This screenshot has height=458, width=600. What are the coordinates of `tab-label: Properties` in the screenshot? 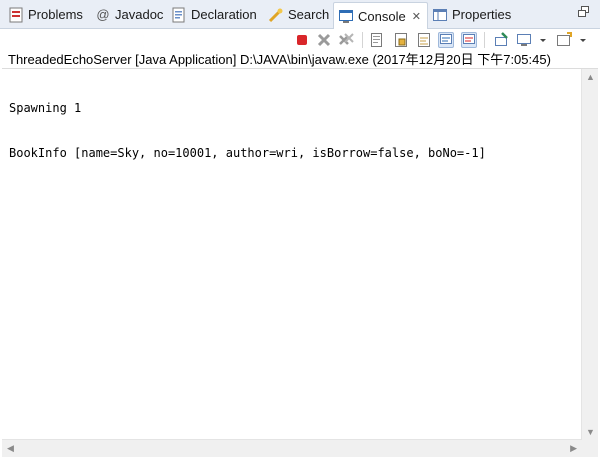 It's located at (482, 14).